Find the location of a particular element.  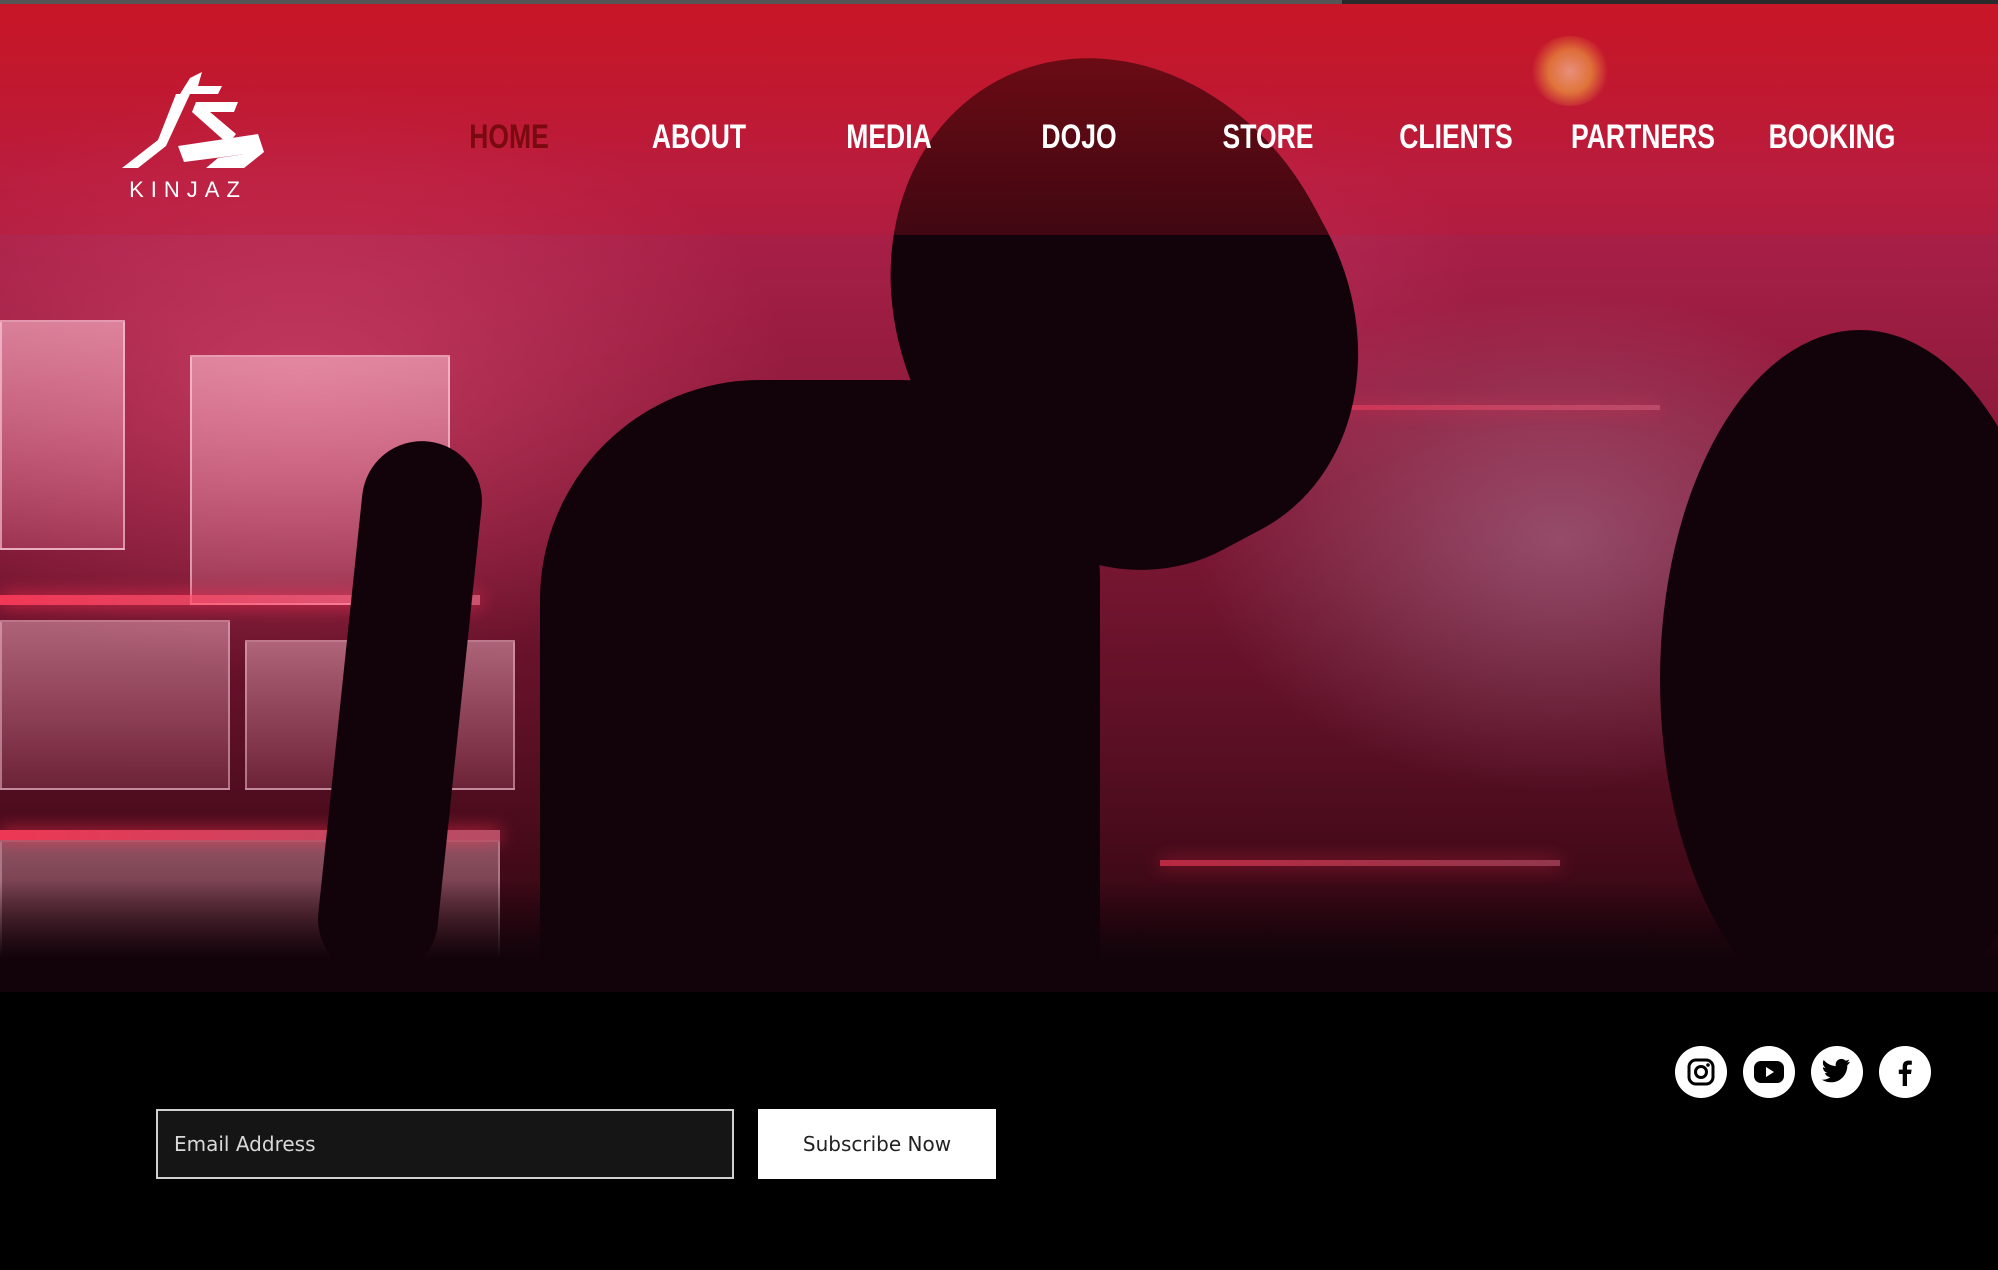

video-progress-strip is located at coordinates (999, 2).